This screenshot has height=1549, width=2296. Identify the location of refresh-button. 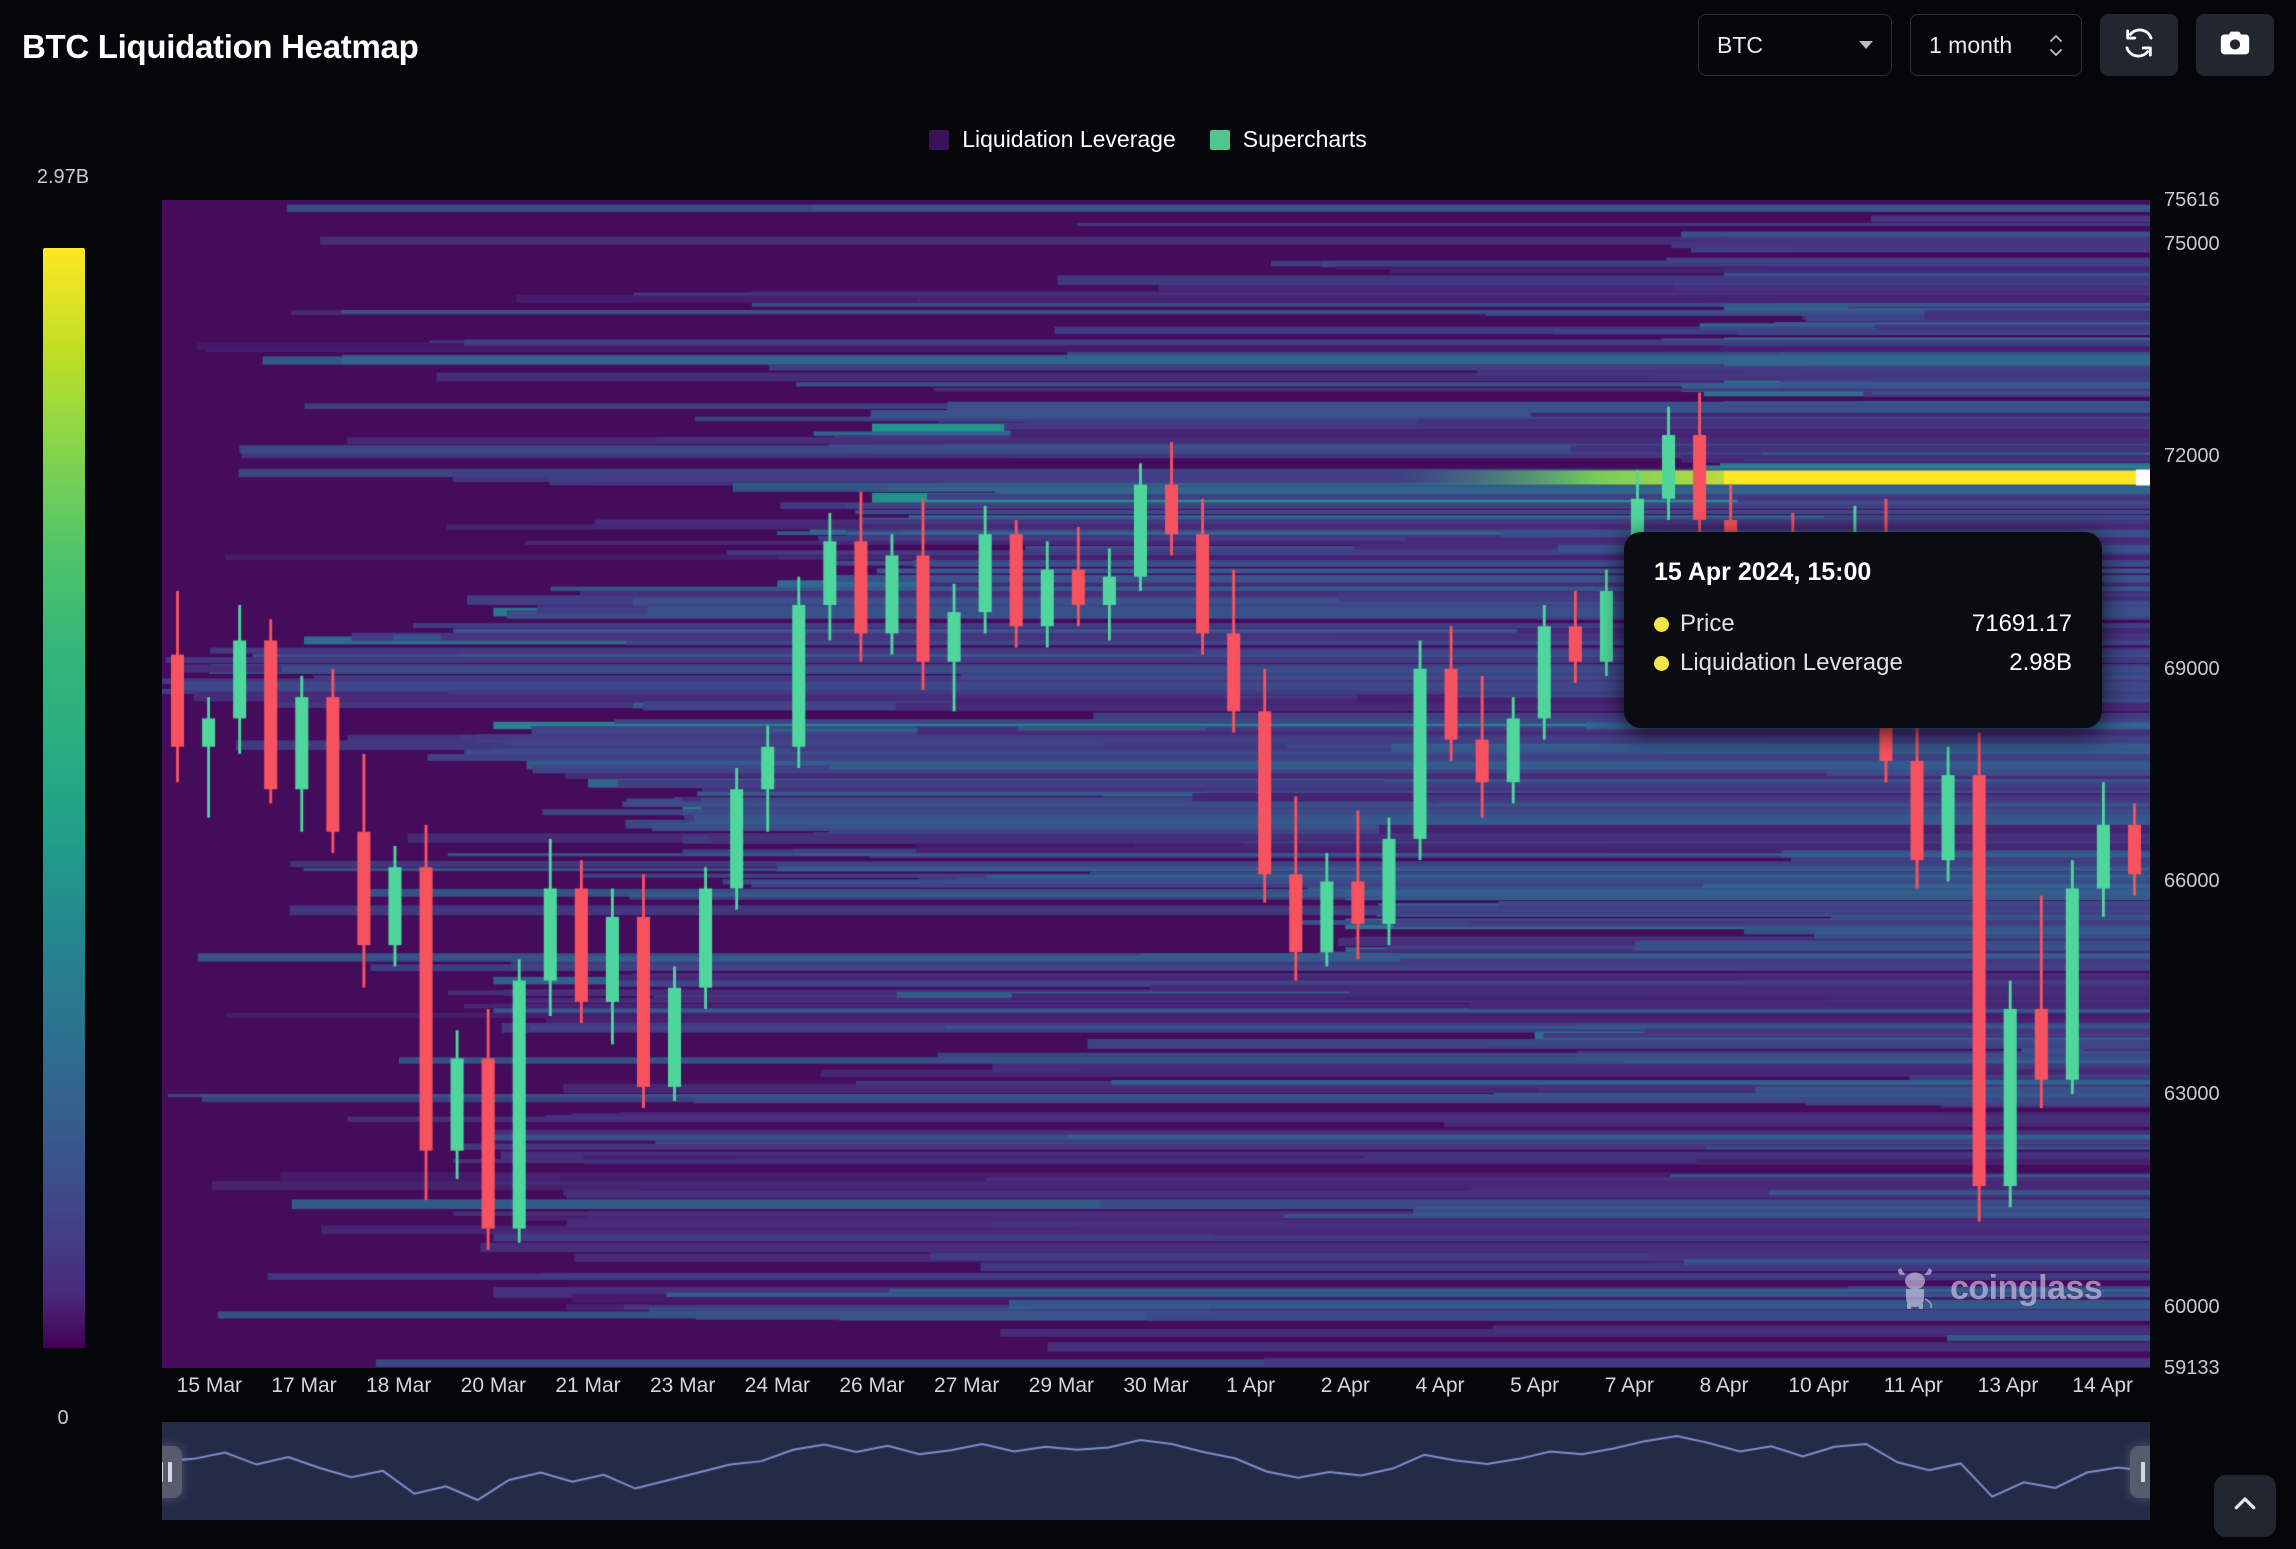
(2139, 45).